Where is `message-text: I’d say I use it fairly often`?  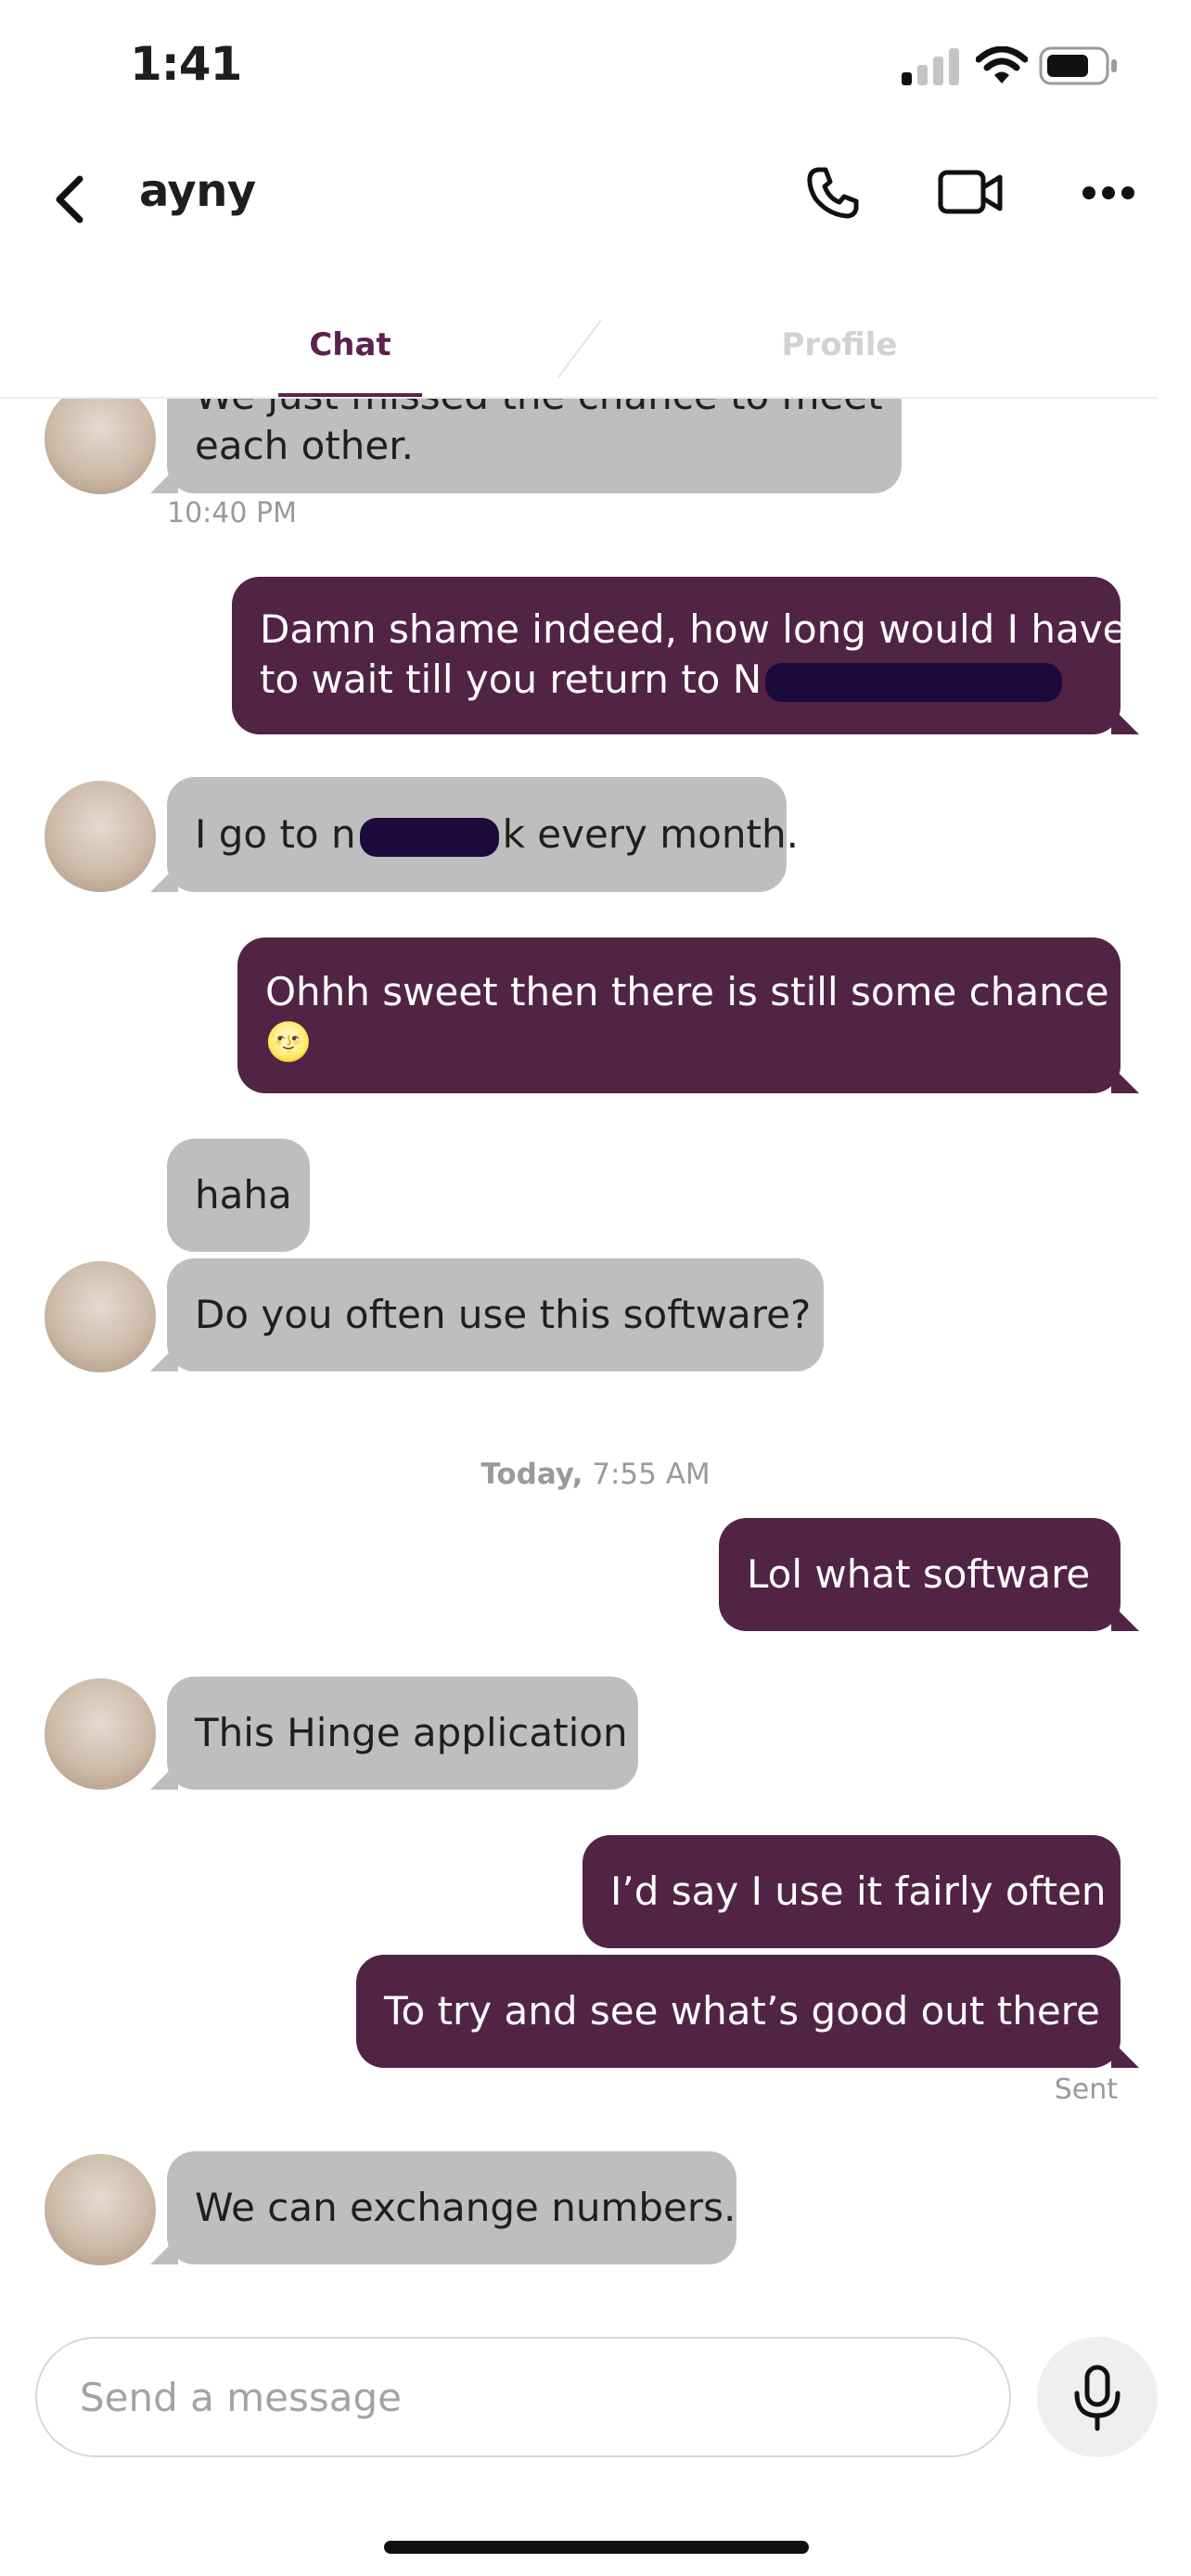
message-text: I’d say I use it fairly often is located at coordinates (858, 1891).